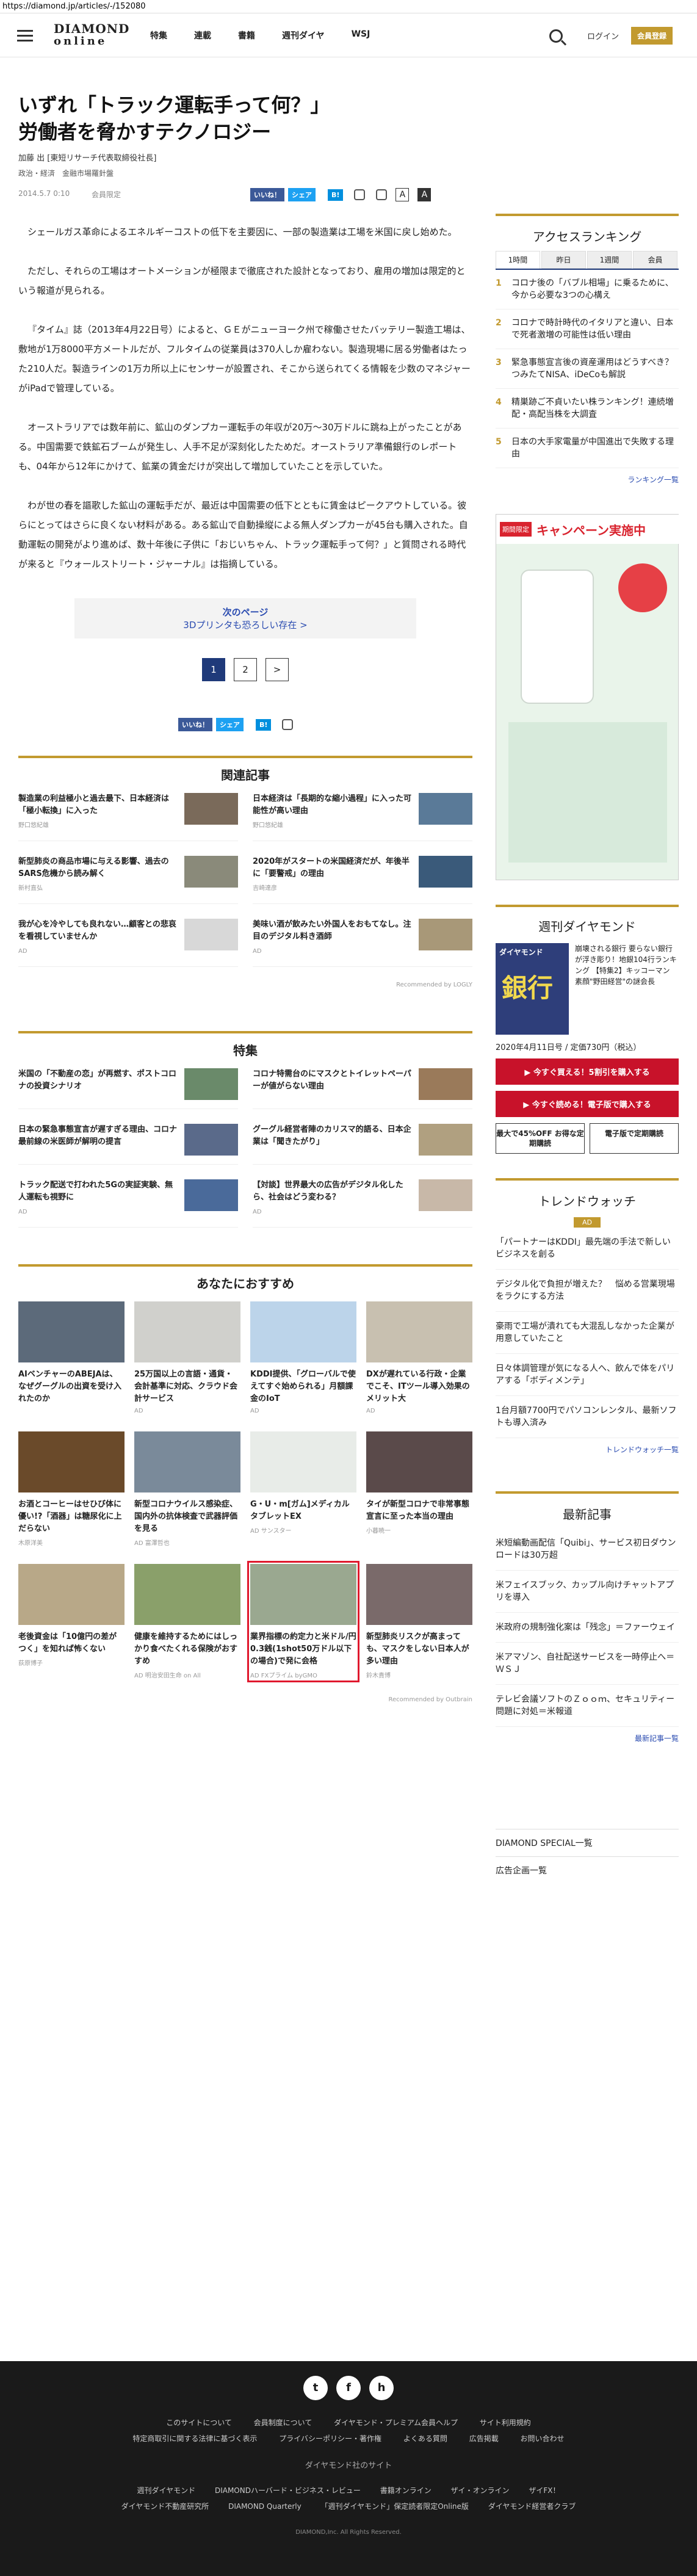 This screenshot has height=2576, width=697. Describe the element at coordinates (655, 260) in the screenshot. I see `tab-members: 会員` at that location.